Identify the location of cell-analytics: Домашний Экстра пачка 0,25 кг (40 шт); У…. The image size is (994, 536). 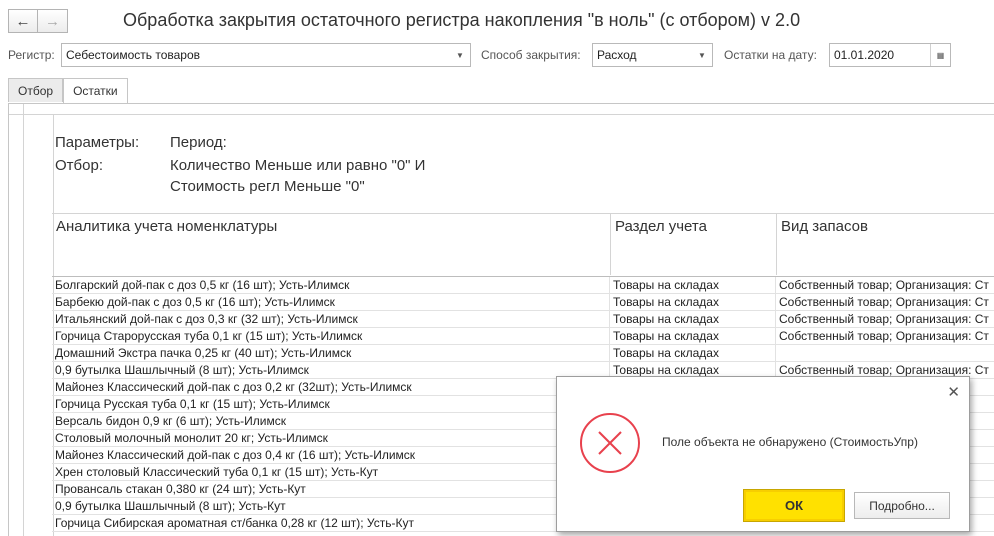
(331, 353).